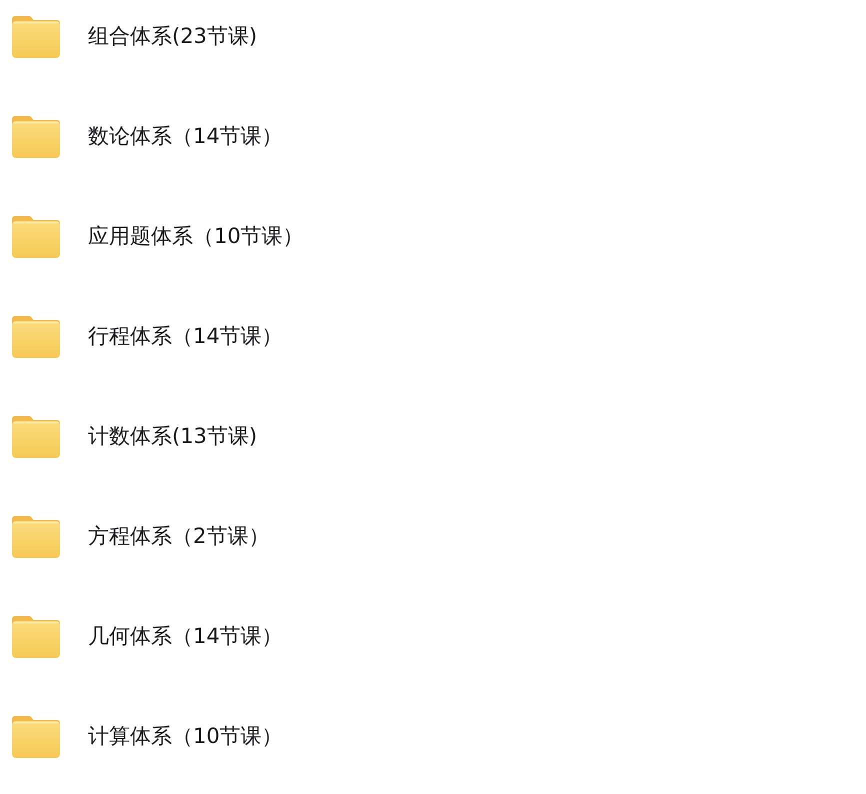 Image resolution: width=866 pixels, height=794 pixels. I want to click on folder-name: 几何体系（14节课）, so click(185, 636).